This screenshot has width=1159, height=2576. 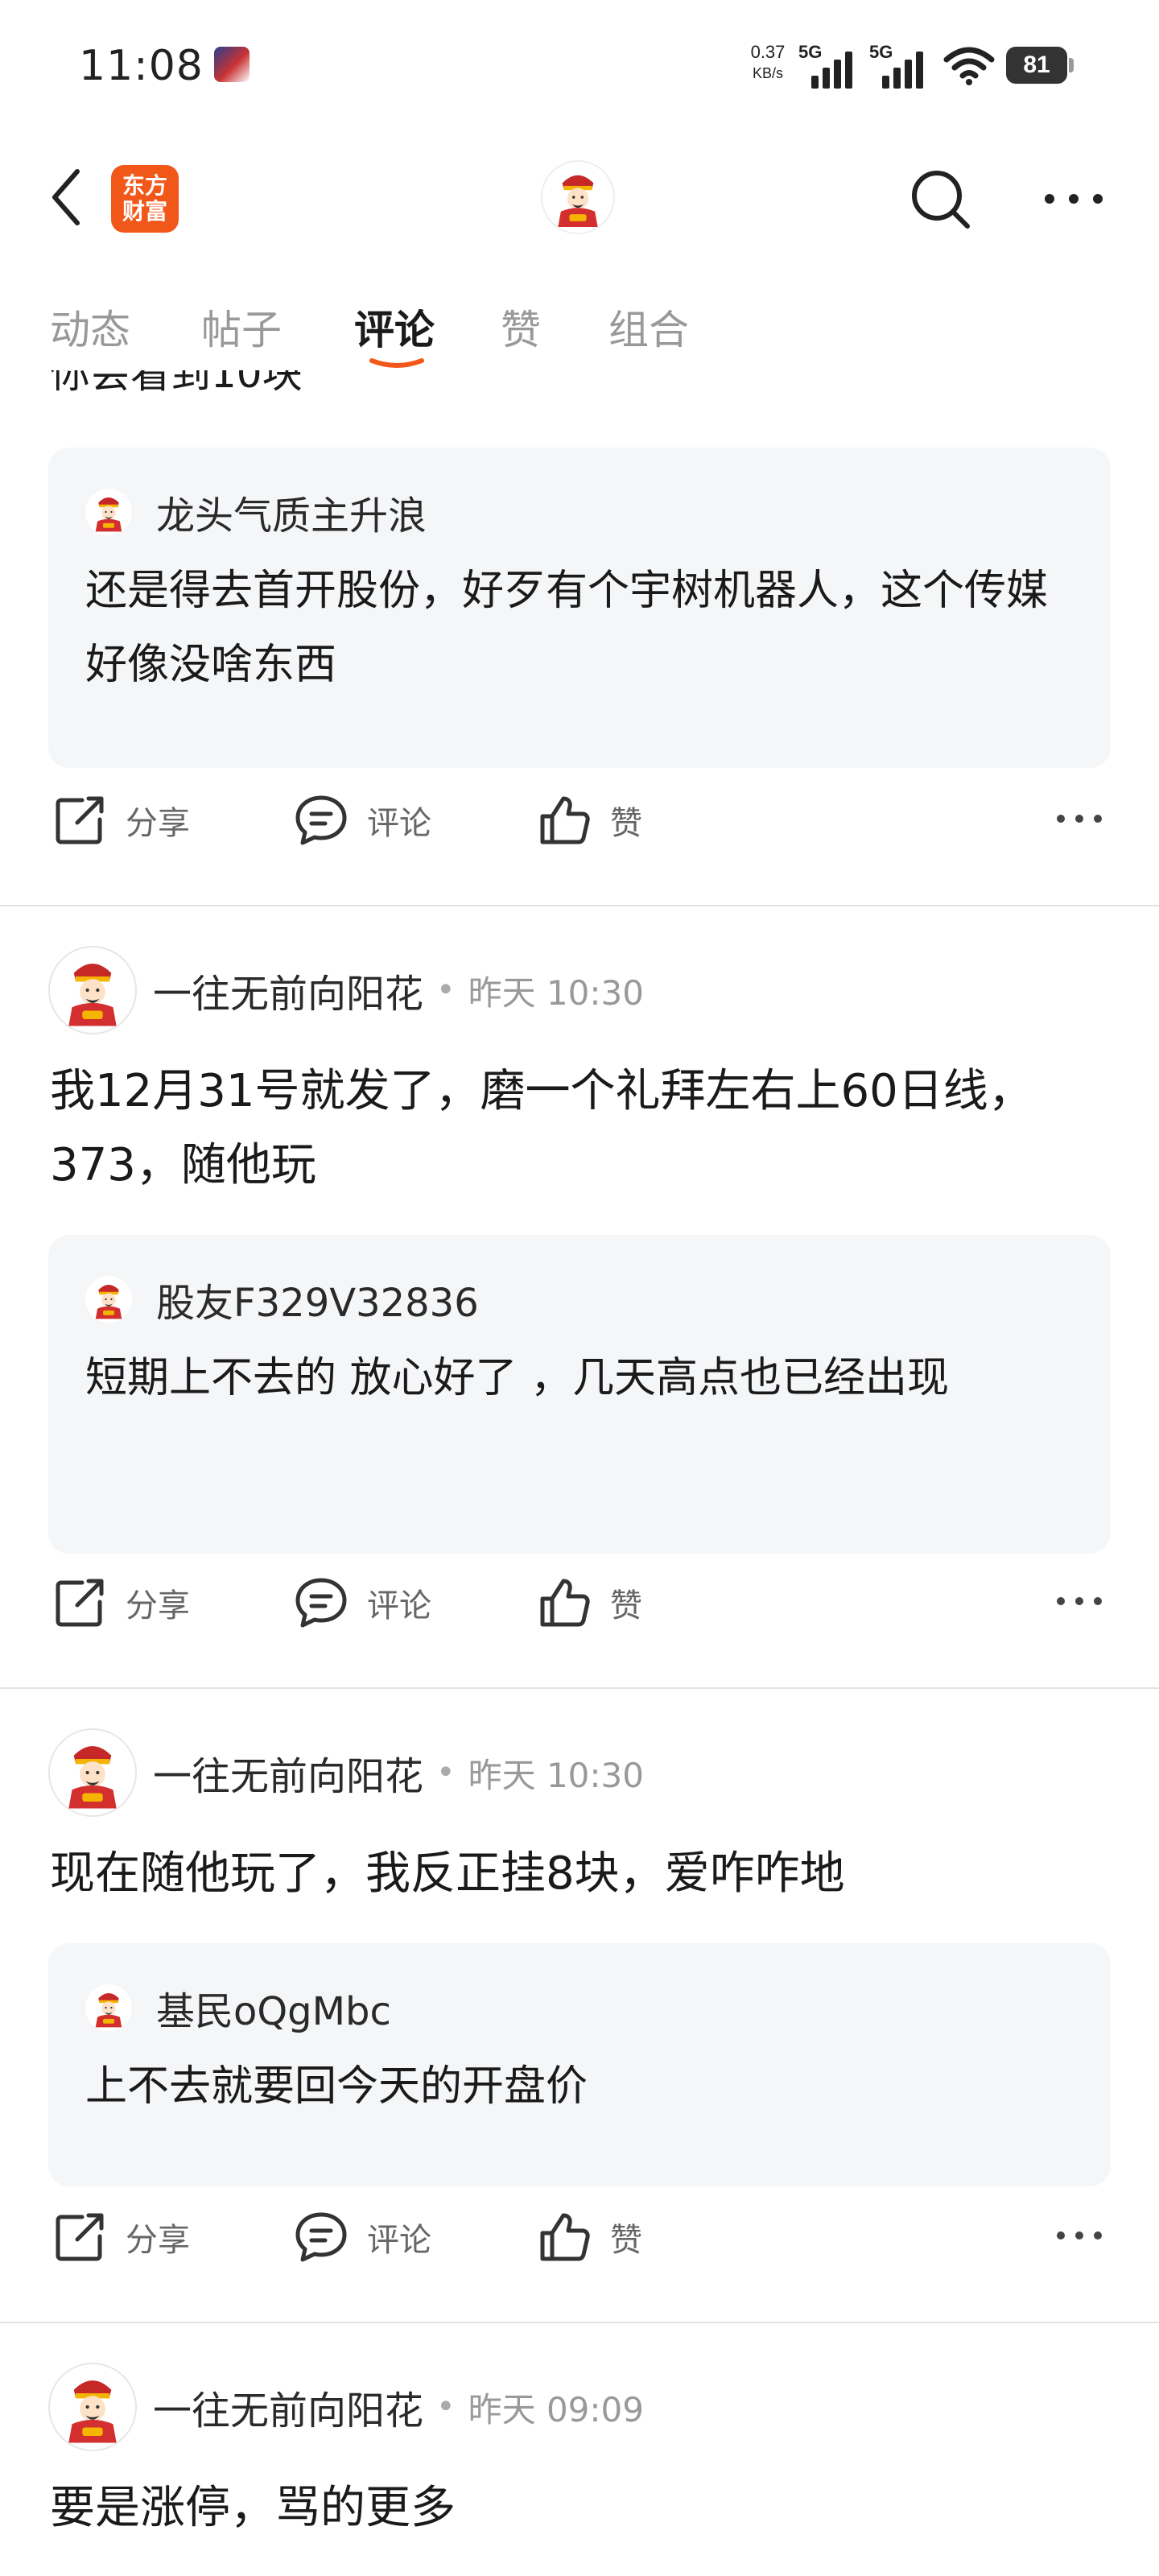 I want to click on tab-likes: 赞, so click(x=521, y=327).